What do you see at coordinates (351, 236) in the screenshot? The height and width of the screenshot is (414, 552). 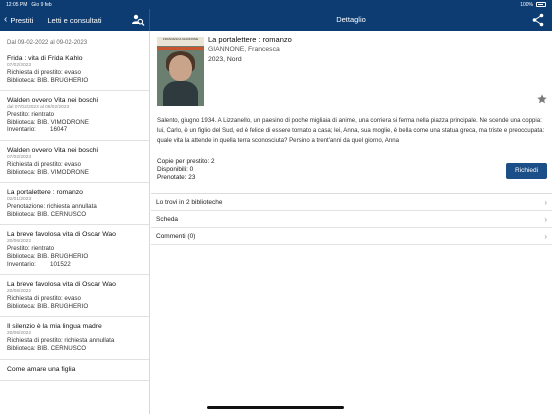 I see `section-comments: Commenti (0) ›` at bounding box center [351, 236].